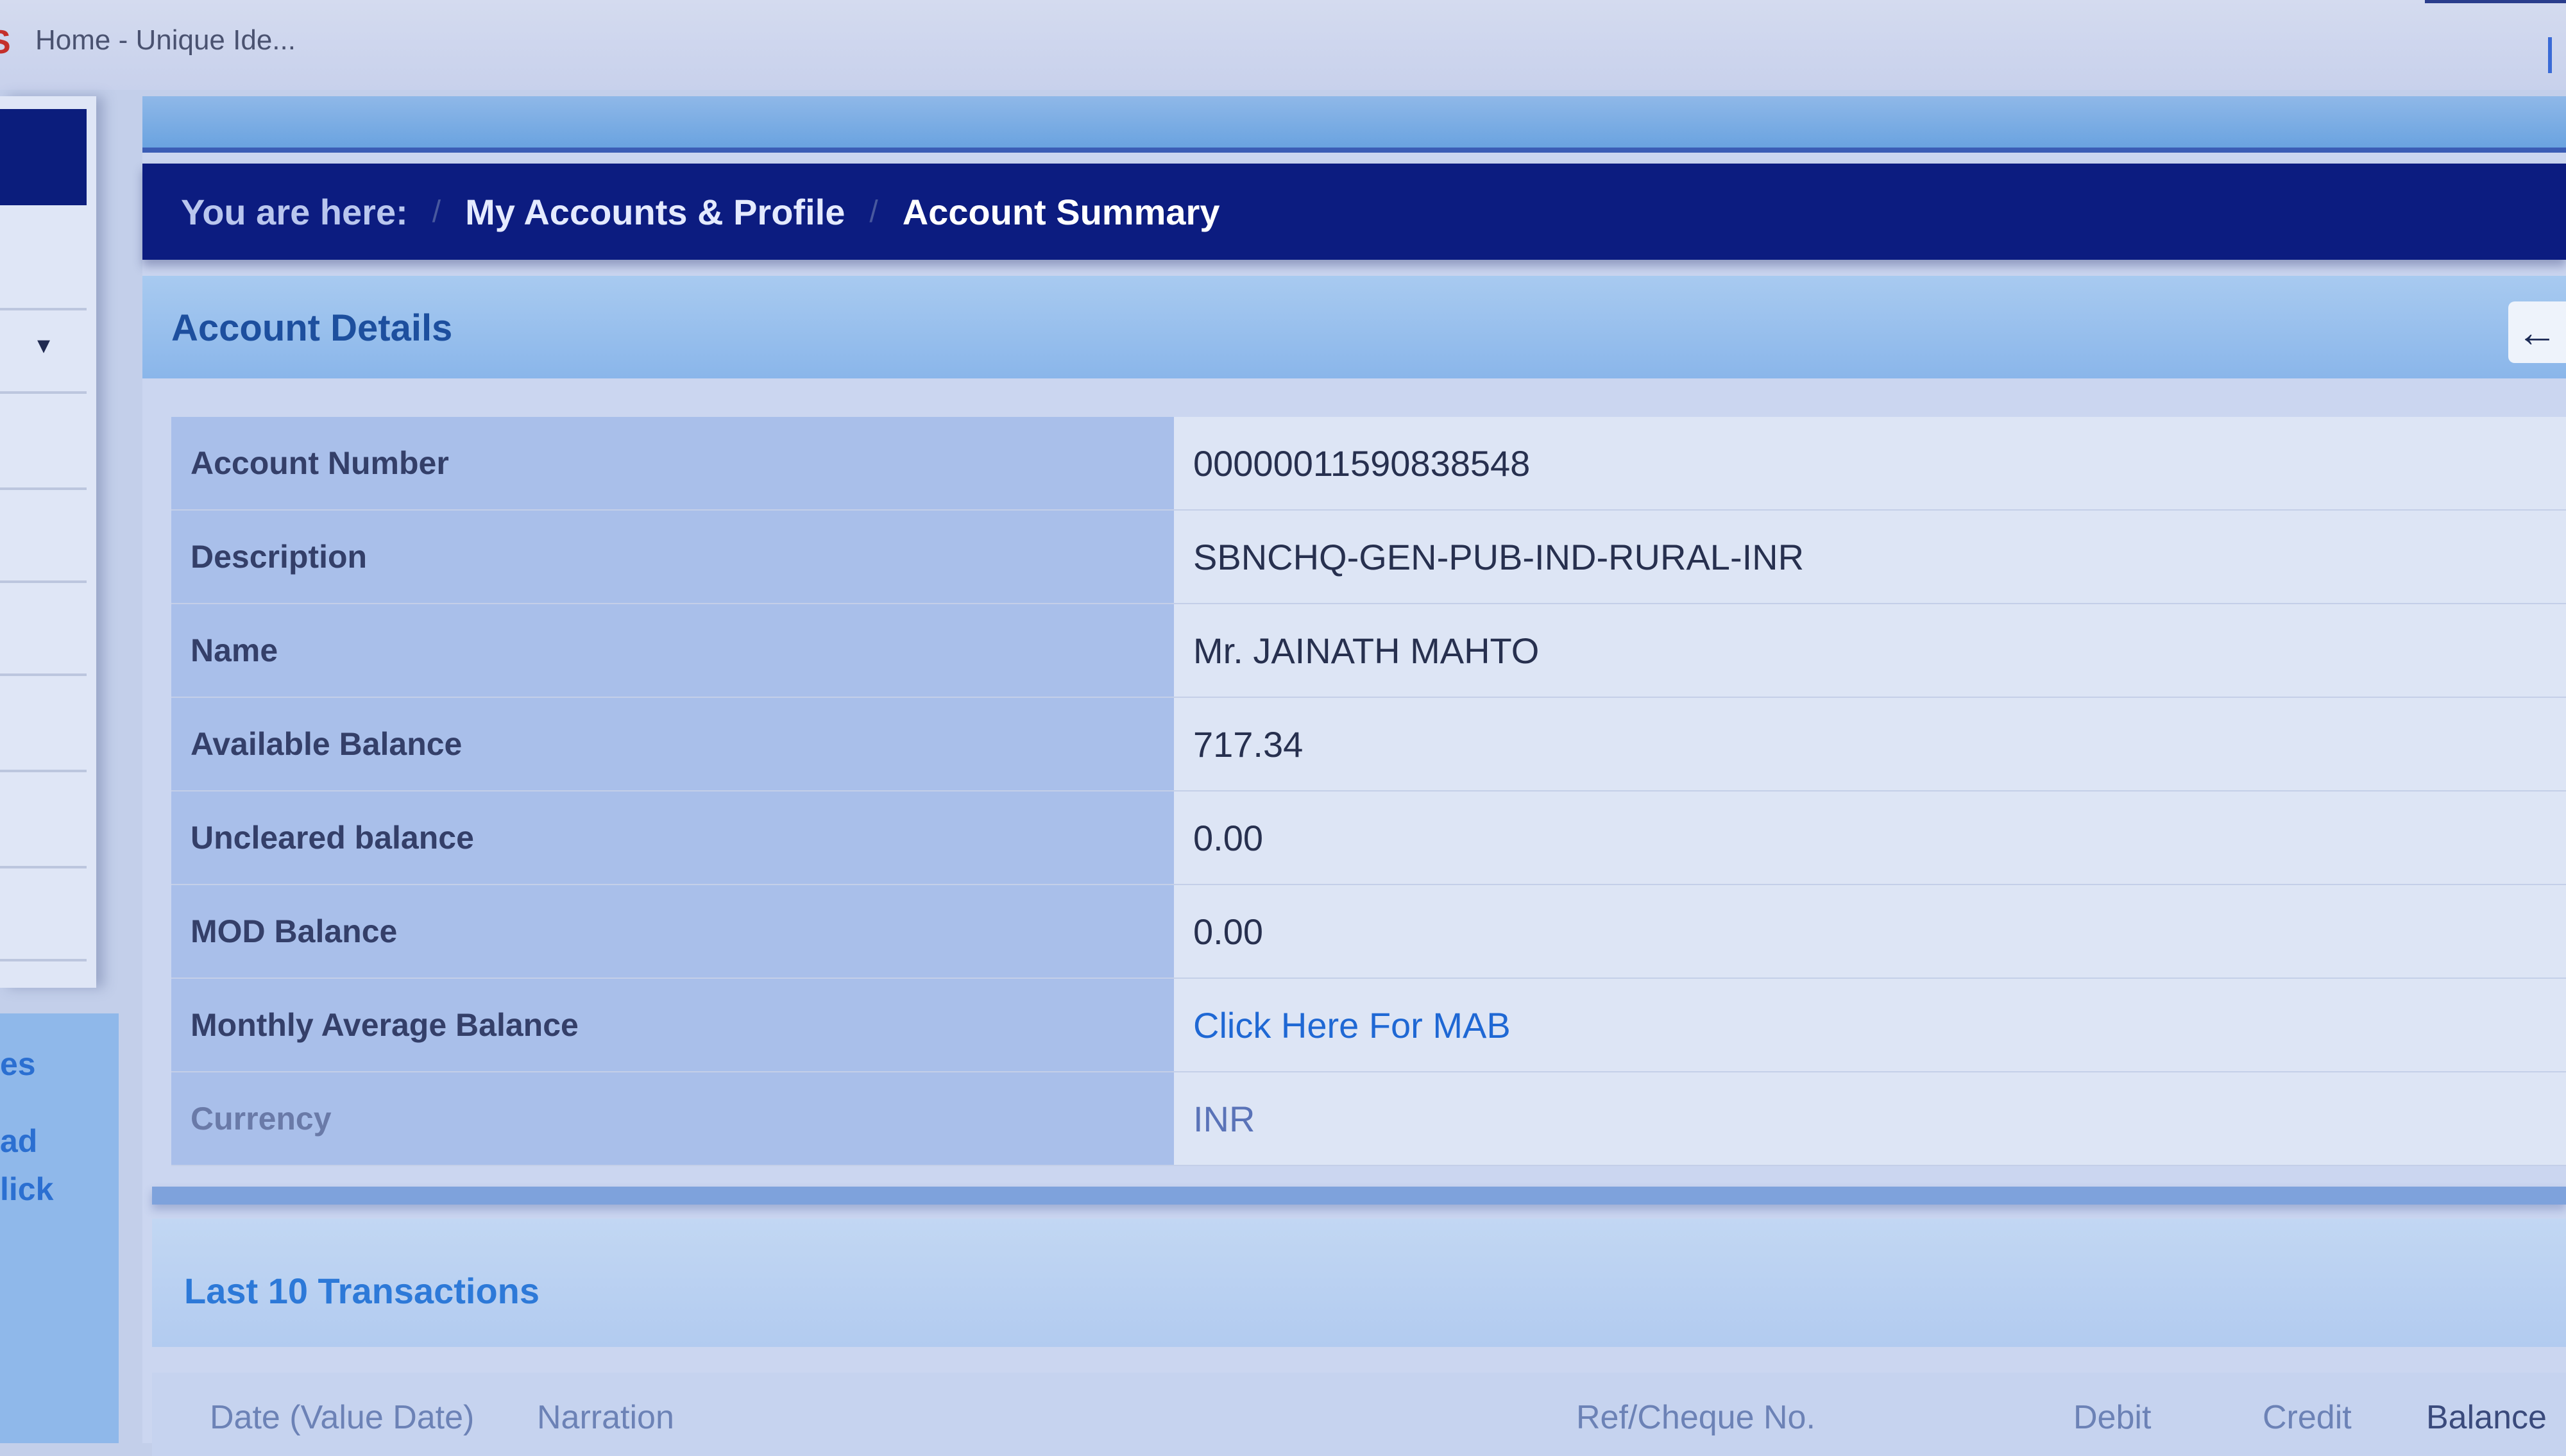  I want to click on detail-row-account-number: Account Number 00000011590838548, so click(1368, 464).